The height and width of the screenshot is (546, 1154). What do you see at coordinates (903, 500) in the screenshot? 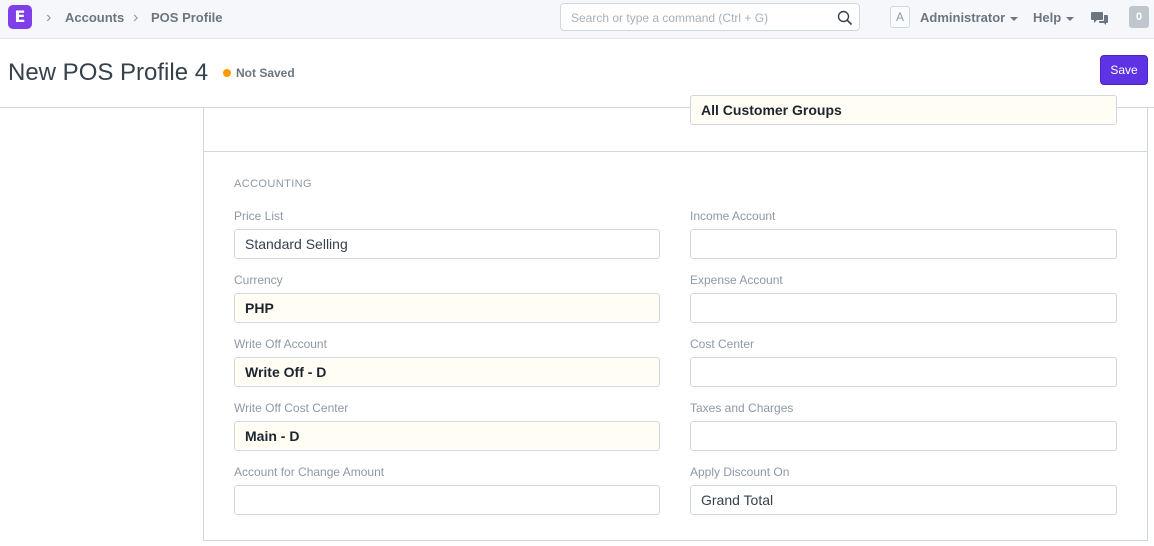
I see `apply-discount-on-select: Grand Total` at bounding box center [903, 500].